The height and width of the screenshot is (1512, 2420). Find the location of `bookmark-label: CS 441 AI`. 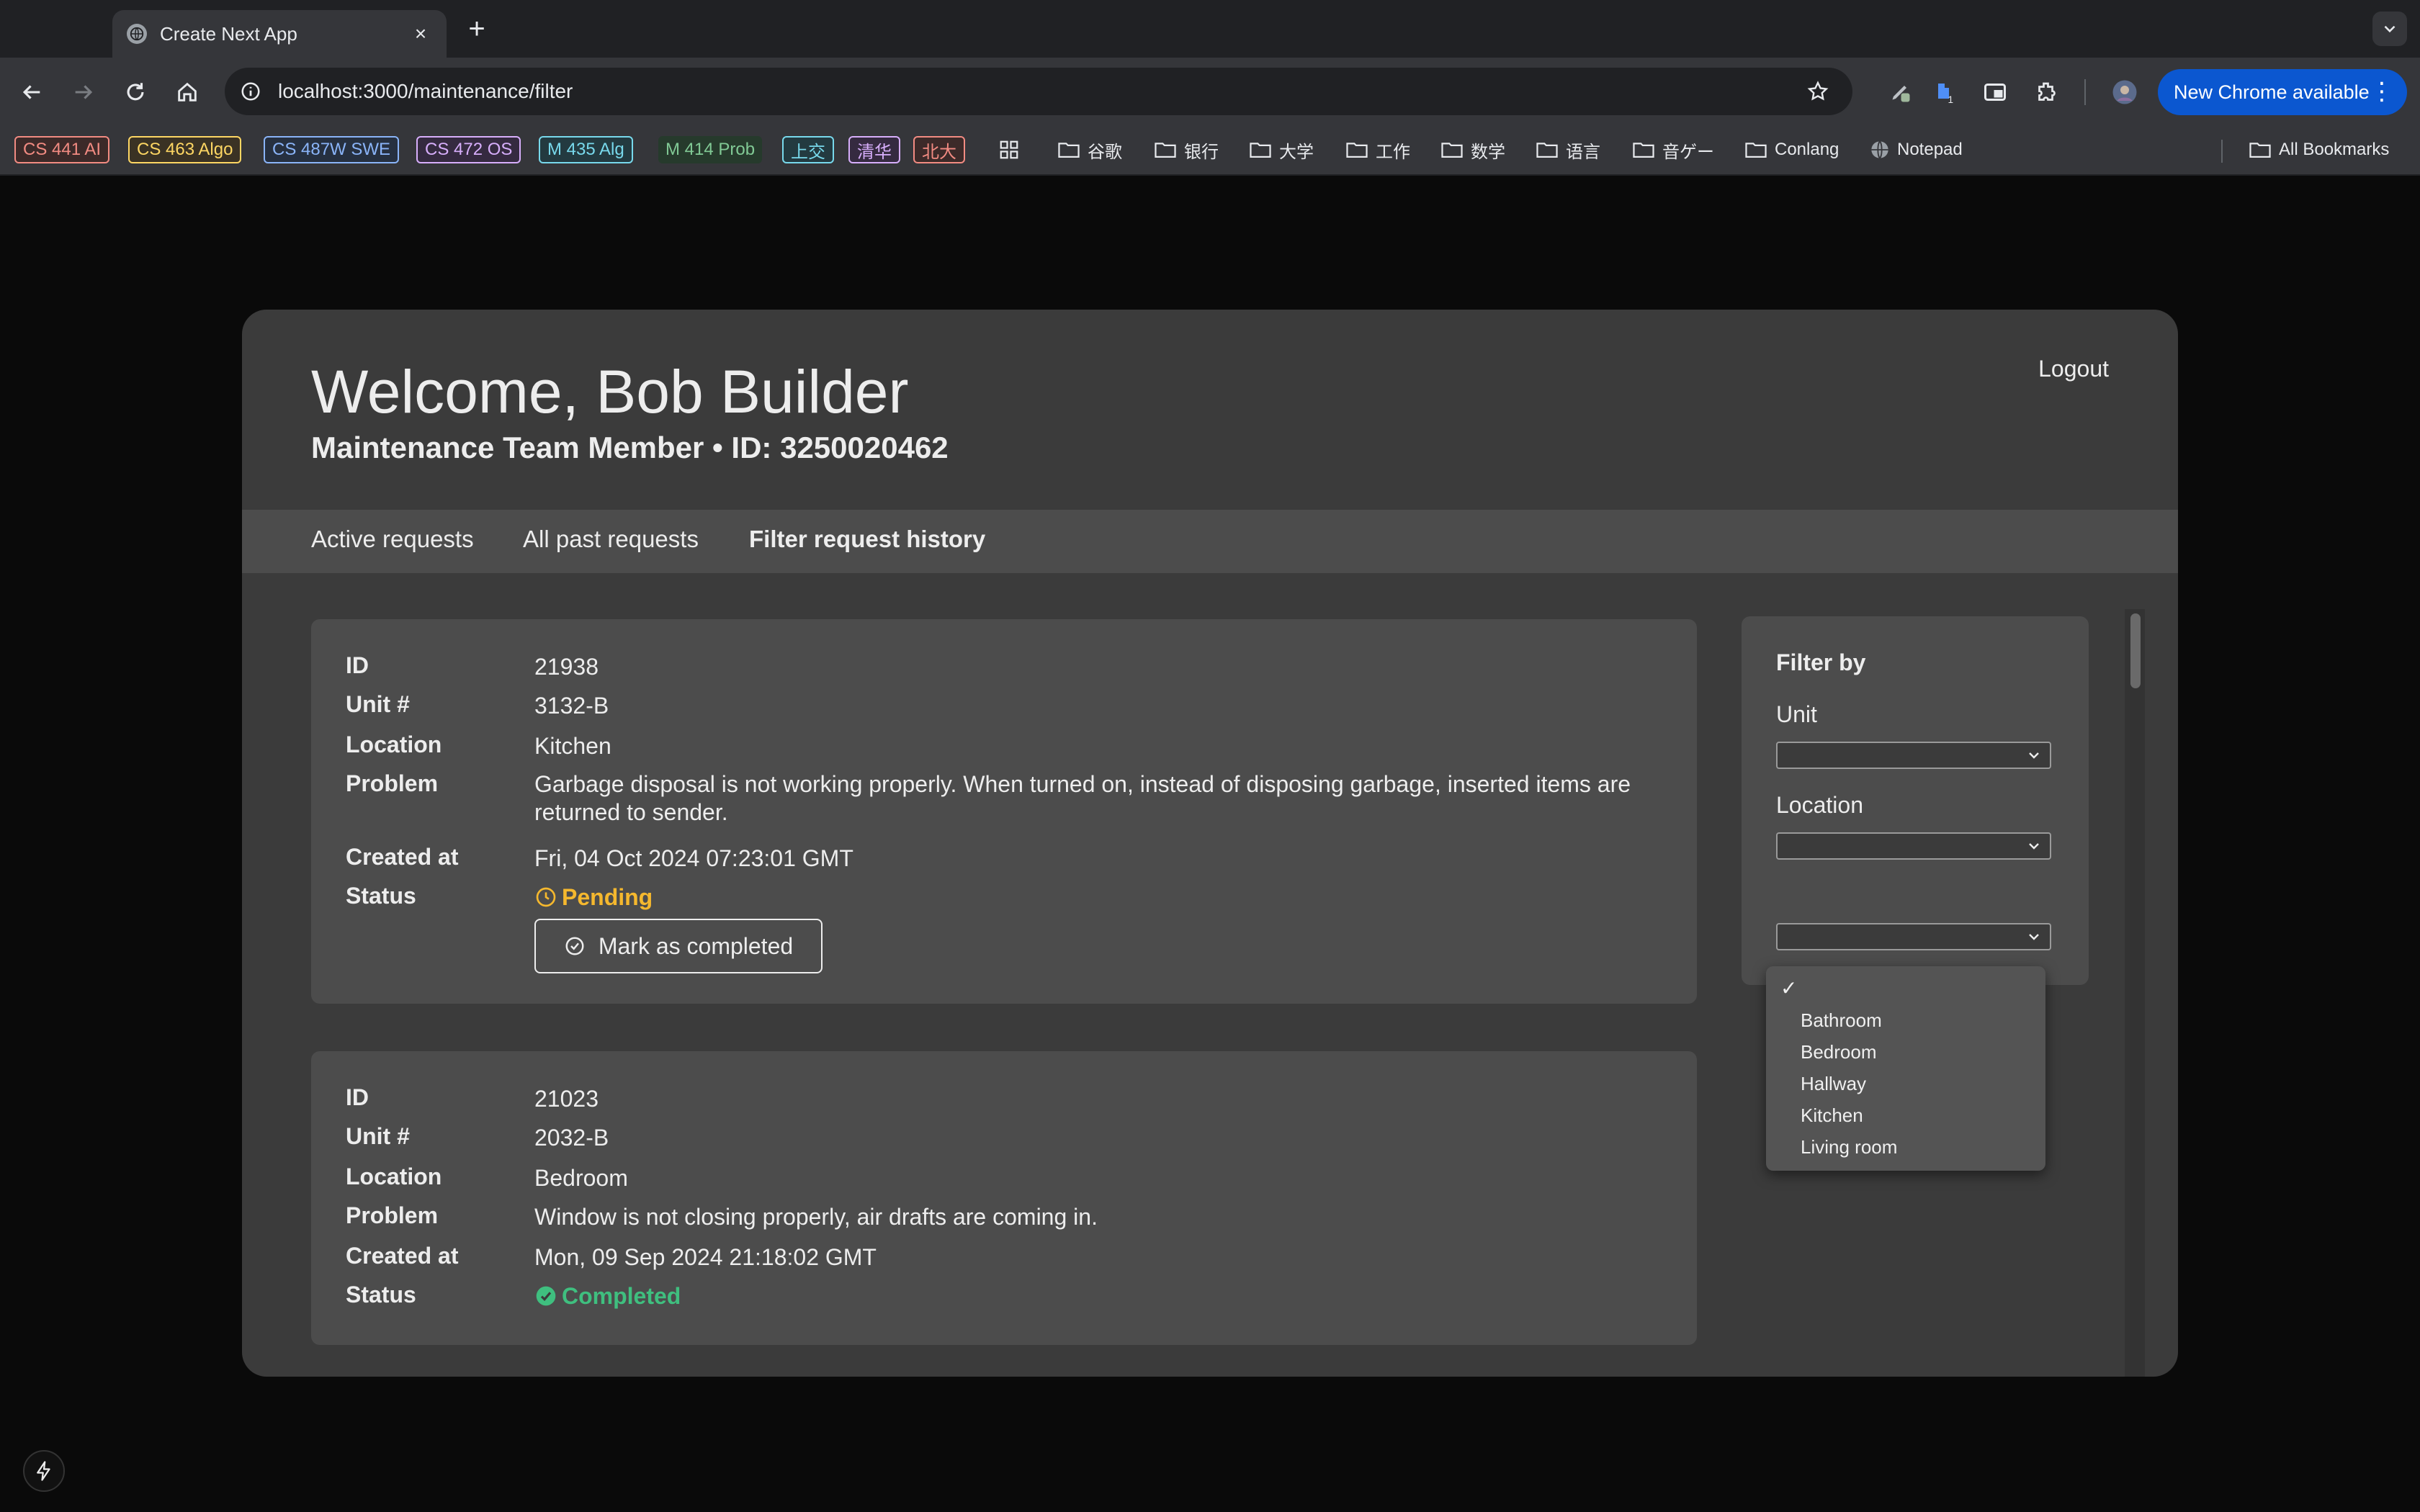

bookmark-label: CS 441 AI is located at coordinates (62, 149).